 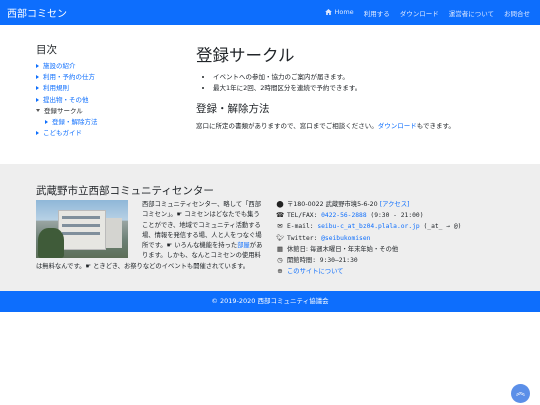 I want to click on home-icon, so click(x=329, y=12).